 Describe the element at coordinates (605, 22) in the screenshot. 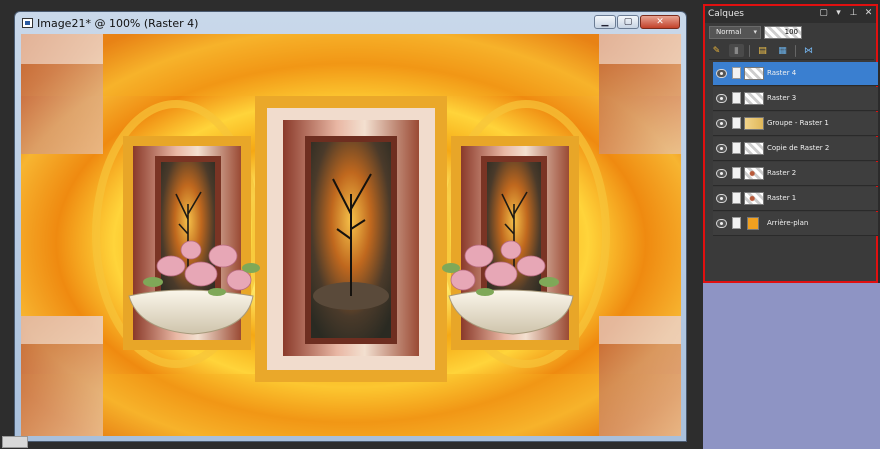

I see `minimize-button: ▁` at that location.